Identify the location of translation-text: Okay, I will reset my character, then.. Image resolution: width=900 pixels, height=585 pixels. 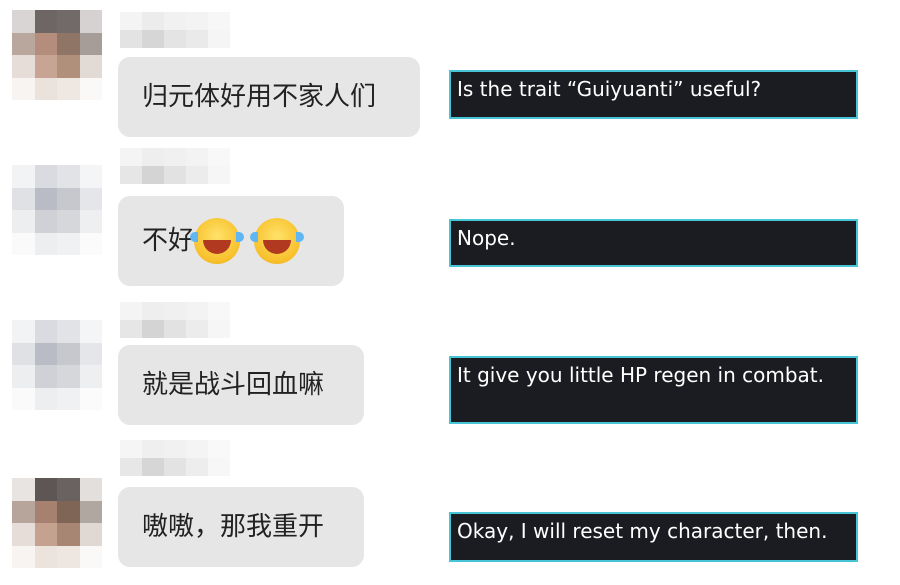
(642, 531).